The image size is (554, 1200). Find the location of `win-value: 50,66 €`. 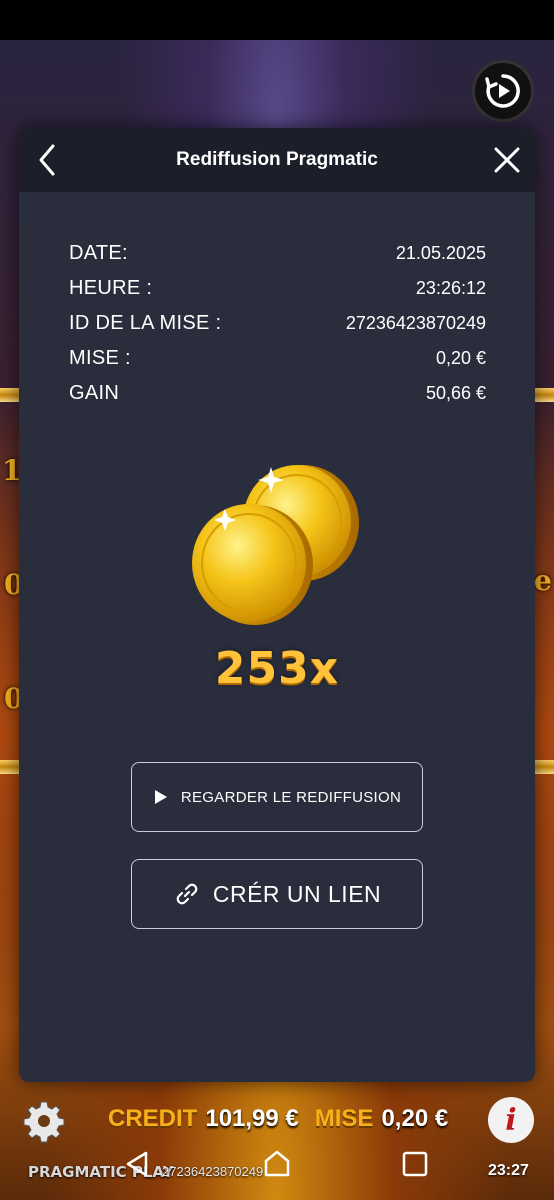

win-value: 50,66 € is located at coordinates (455, 393).